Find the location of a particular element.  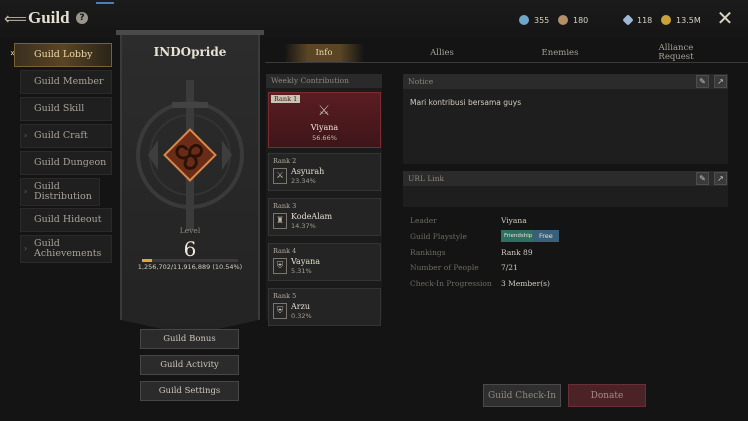

rank-label: Rank 1 is located at coordinates (286, 99).